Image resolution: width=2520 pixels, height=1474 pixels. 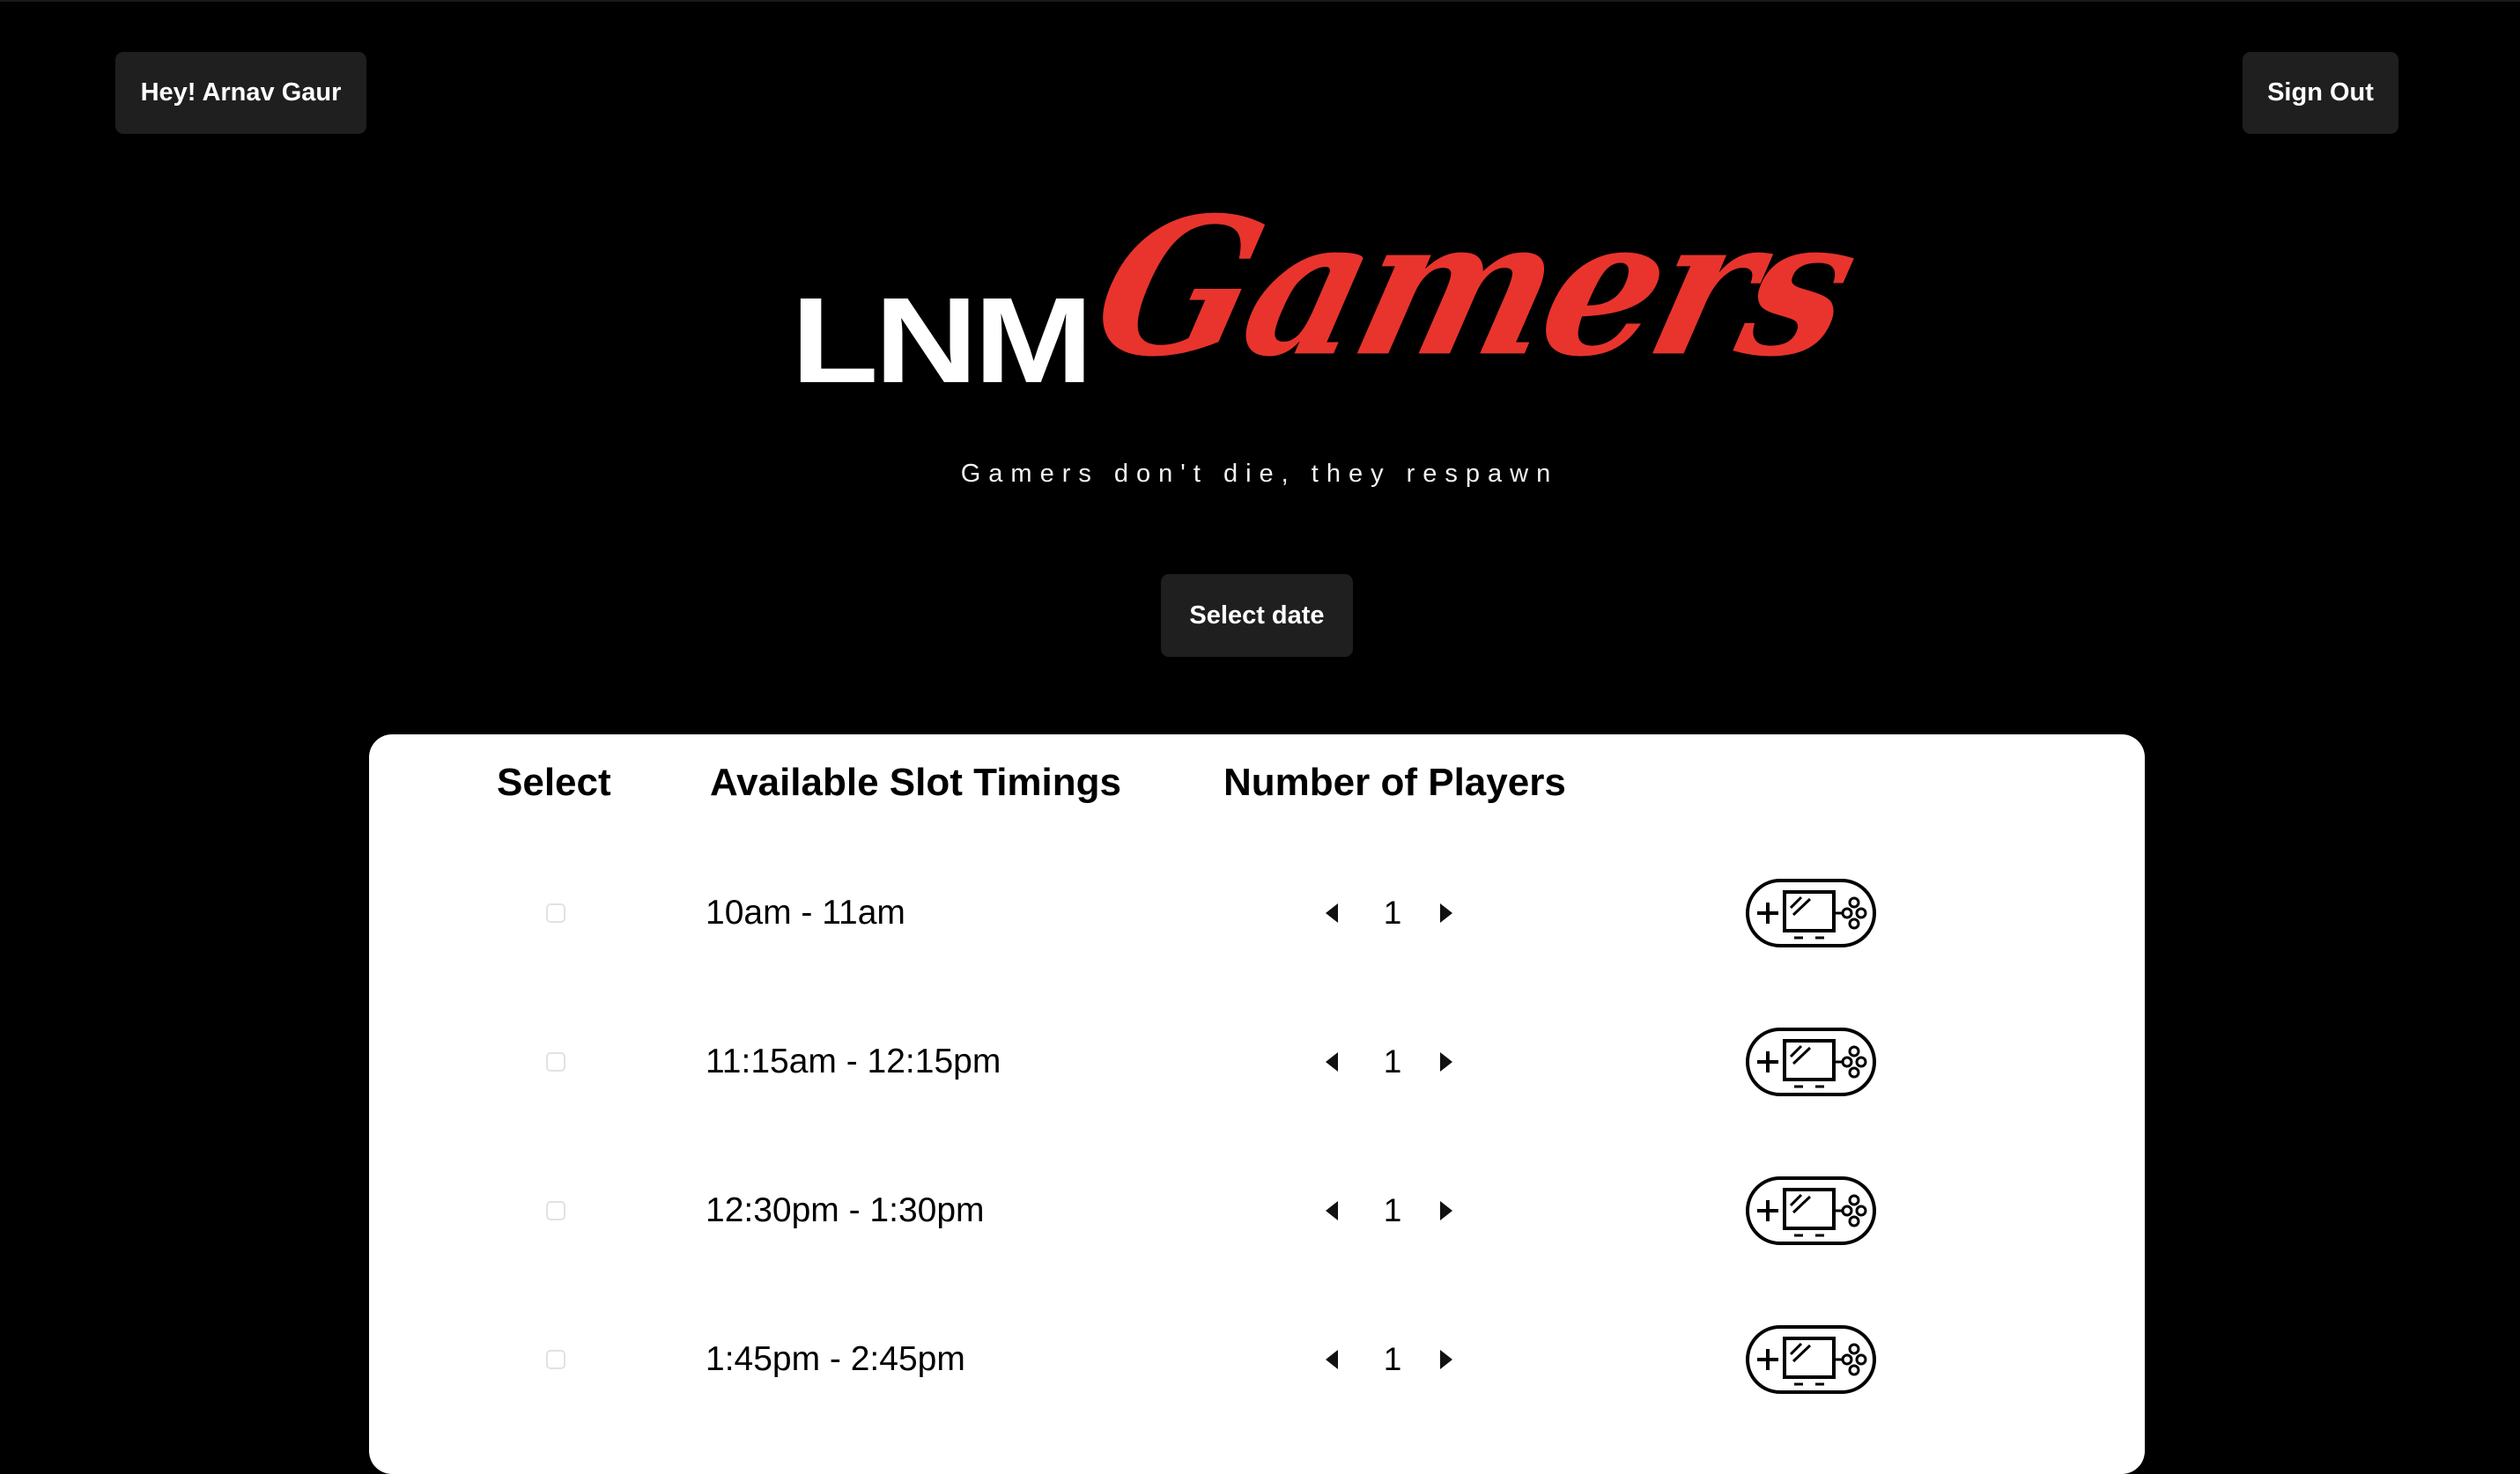 I want to click on slot-time: 10am - 11am, so click(x=805, y=913).